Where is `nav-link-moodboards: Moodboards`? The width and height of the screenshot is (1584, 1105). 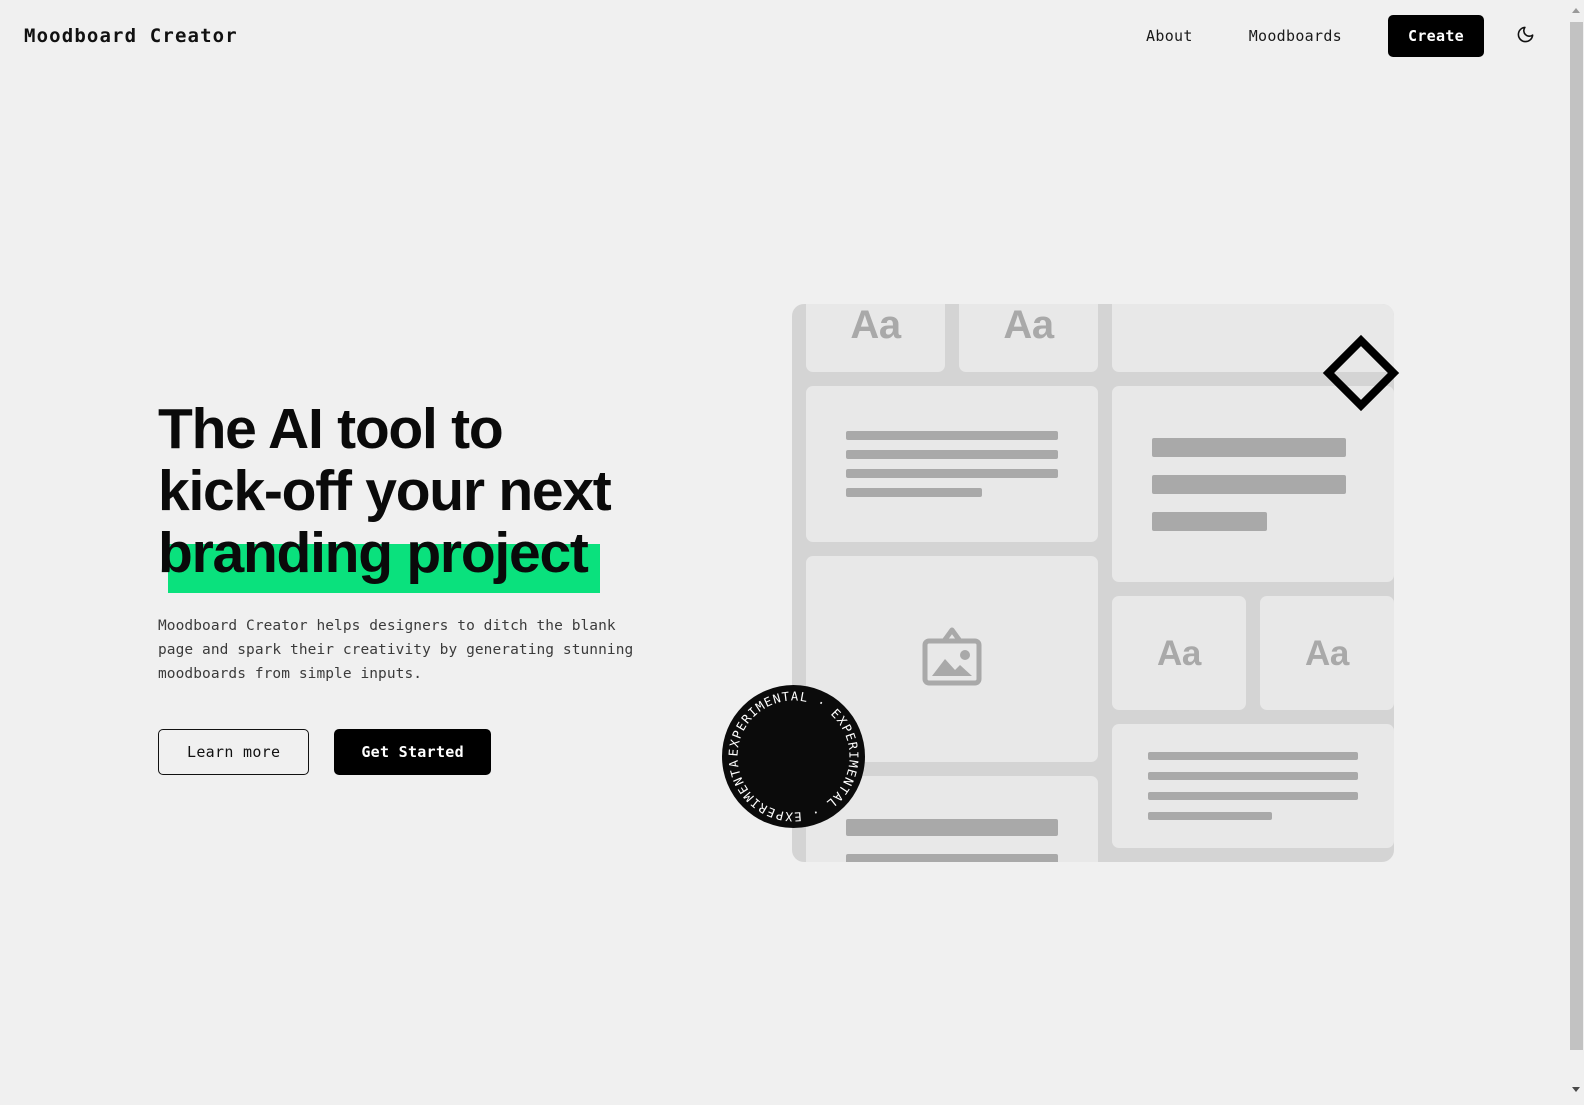
nav-link-moodboards: Moodboards is located at coordinates (1295, 36).